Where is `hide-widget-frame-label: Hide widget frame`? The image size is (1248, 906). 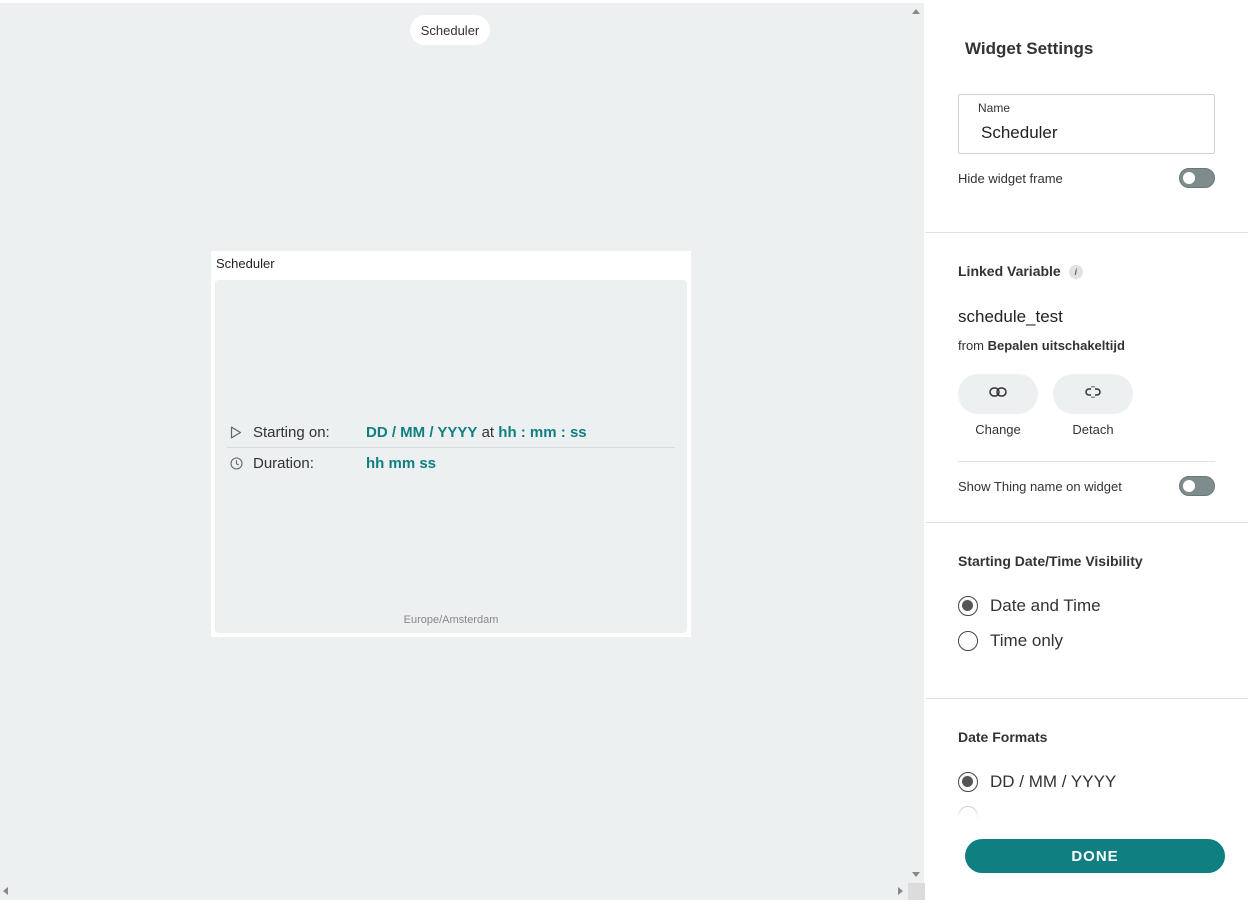
hide-widget-frame-label: Hide widget frame is located at coordinates (1010, 178).